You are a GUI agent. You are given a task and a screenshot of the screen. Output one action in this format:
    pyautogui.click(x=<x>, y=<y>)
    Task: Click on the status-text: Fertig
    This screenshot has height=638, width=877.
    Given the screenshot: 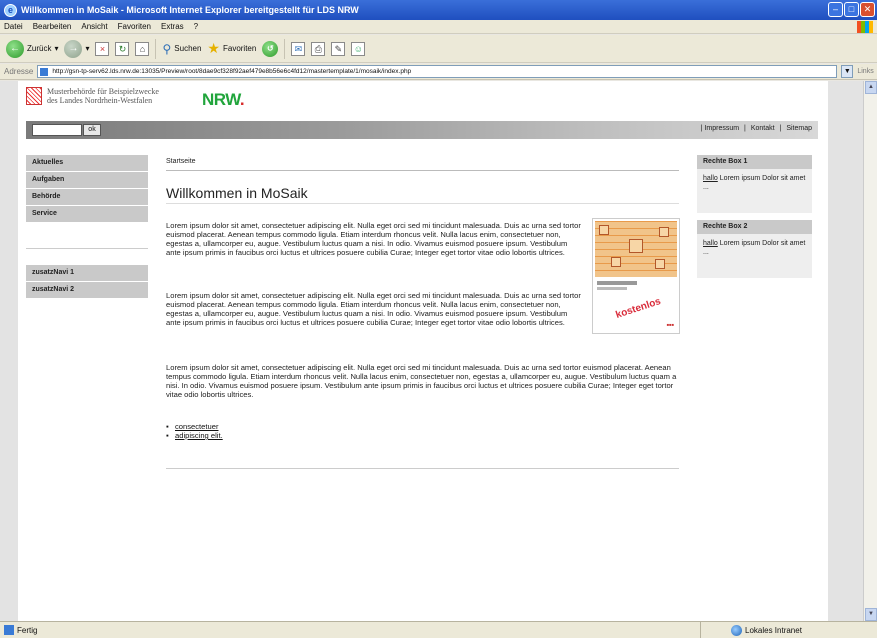 What is the action you would take?
    pyautogui.click(x=27, y=630)
    